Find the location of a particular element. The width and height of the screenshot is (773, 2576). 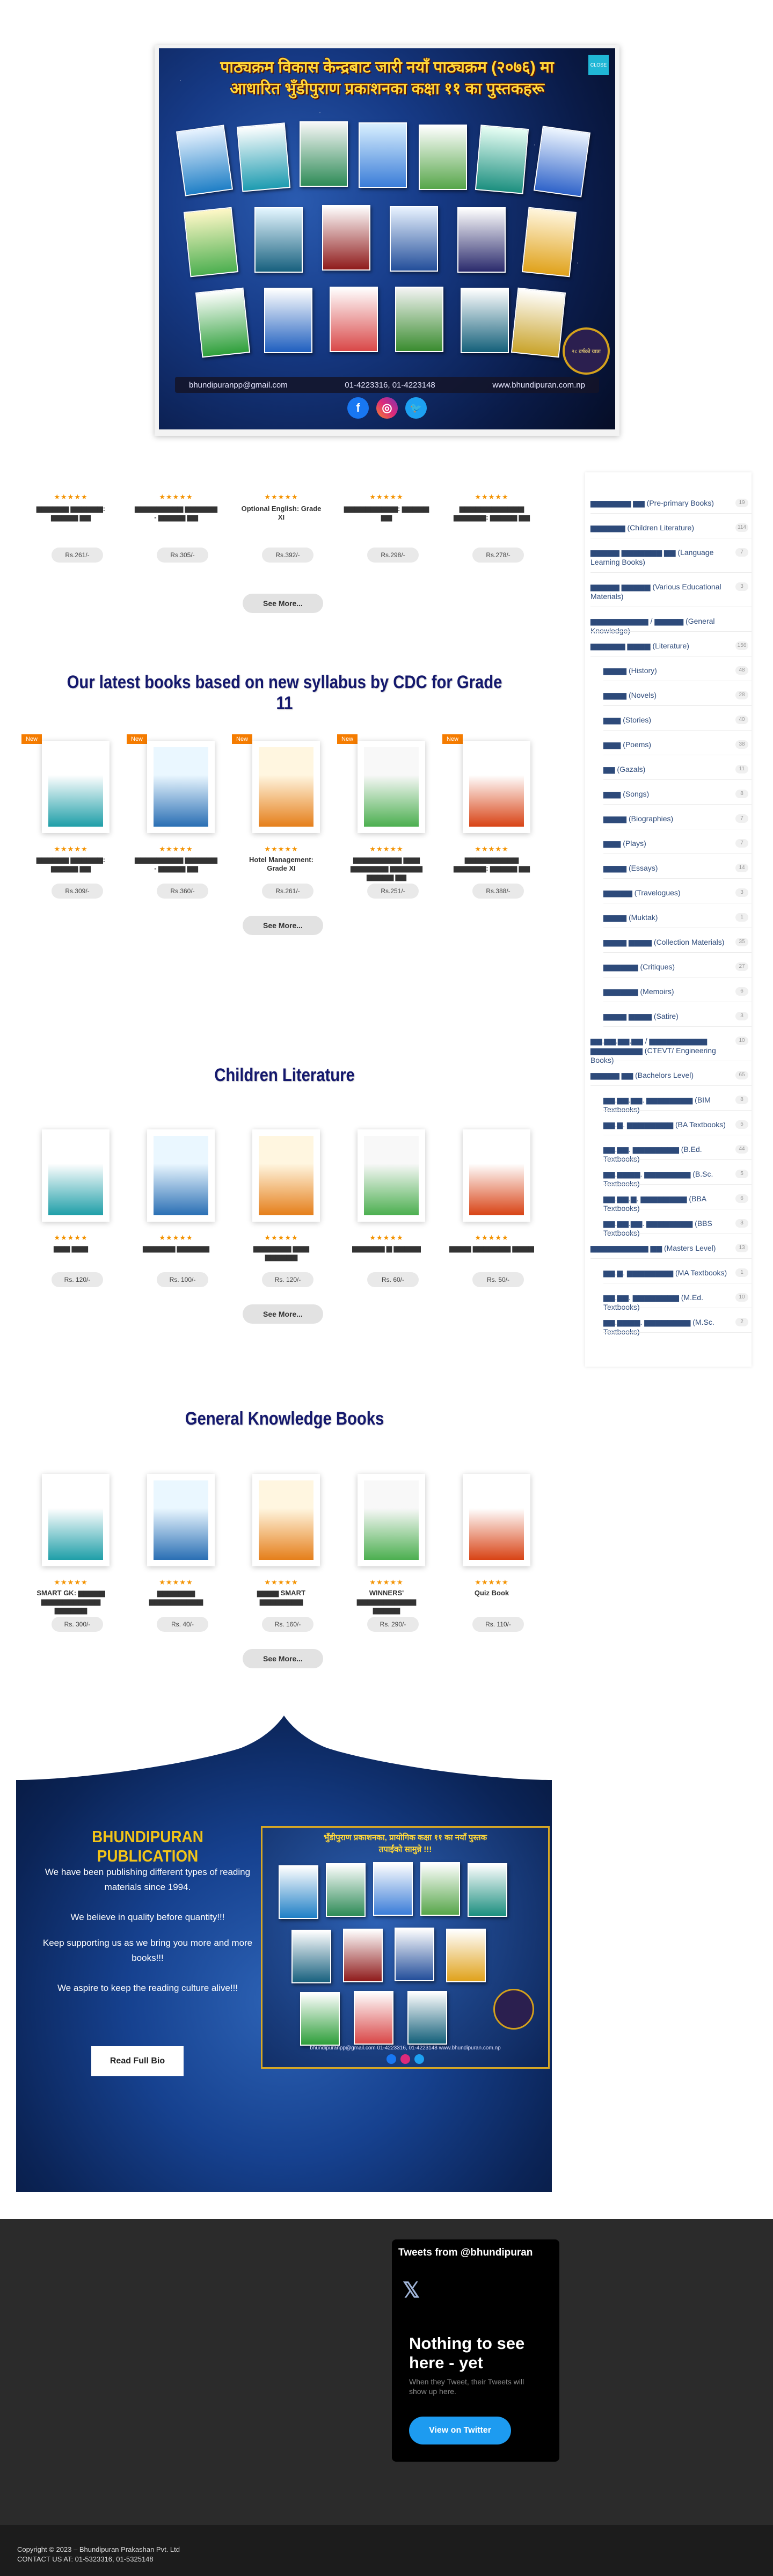

sidebar-category-item: ▆▆▆▆ (Essays) 14 is located at coordinates (677, 868).